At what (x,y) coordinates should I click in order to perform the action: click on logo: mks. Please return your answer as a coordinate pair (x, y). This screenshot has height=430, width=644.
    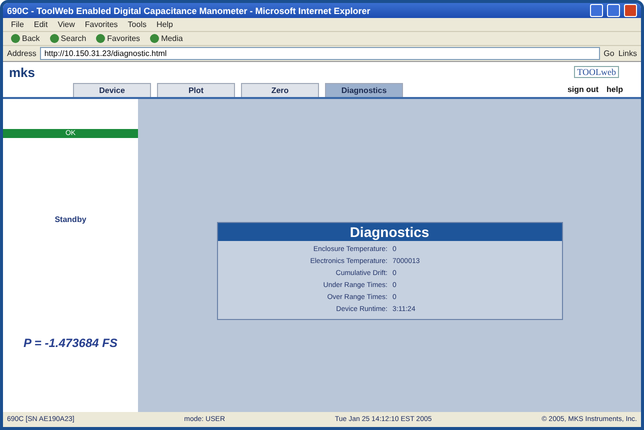
    Looking at the image, I should click on (22, 72).